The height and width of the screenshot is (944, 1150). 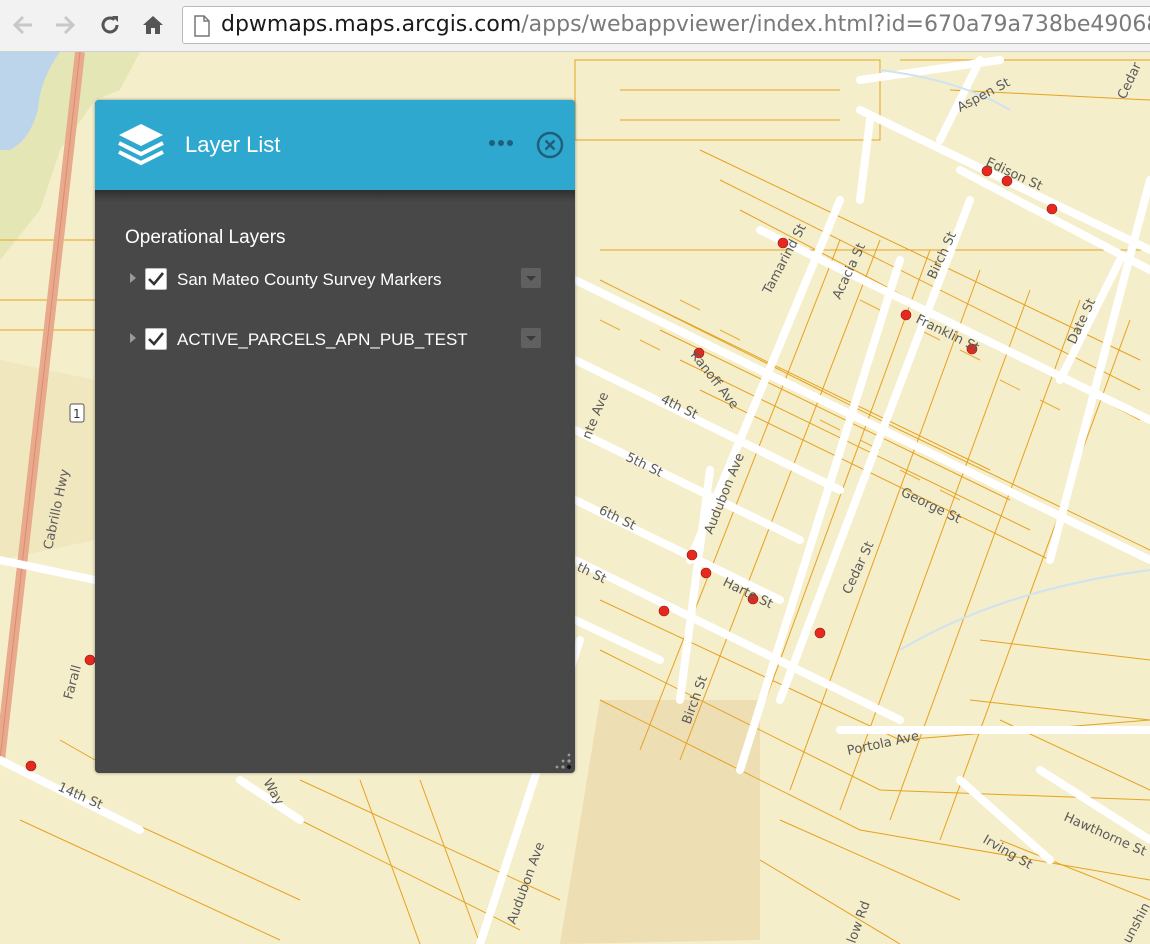 I want to click on home-icon, so click(x=153, y=25).